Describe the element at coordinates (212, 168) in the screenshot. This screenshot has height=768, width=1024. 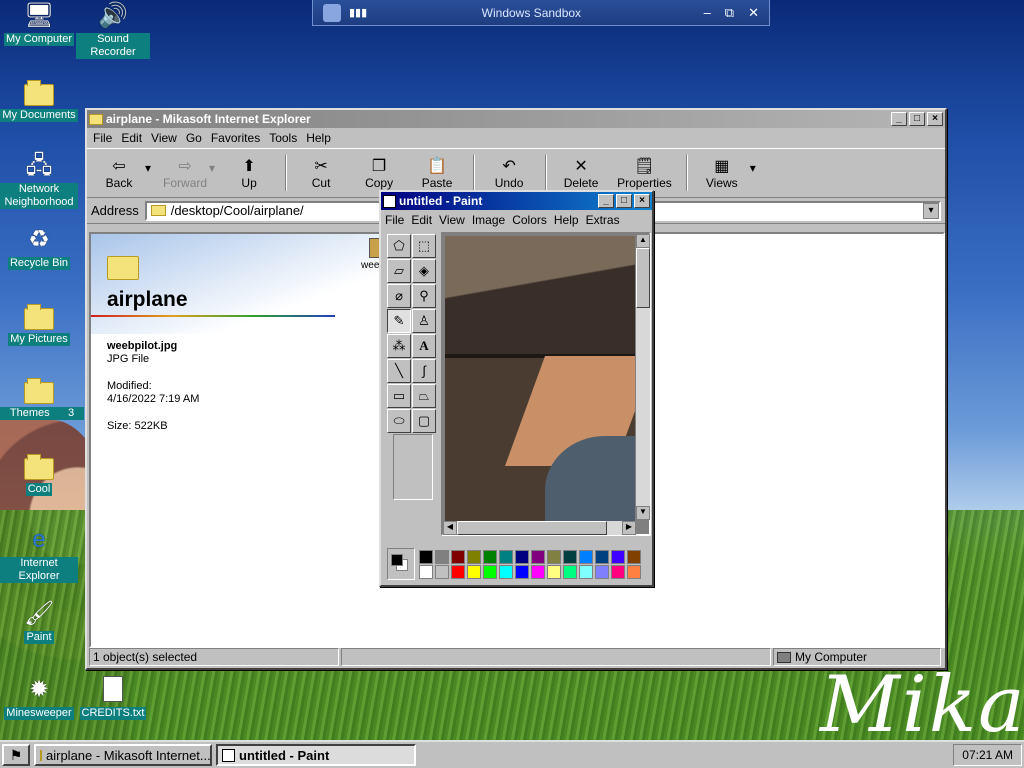
I see `forward-dropdown-icon: ▾` at that location.